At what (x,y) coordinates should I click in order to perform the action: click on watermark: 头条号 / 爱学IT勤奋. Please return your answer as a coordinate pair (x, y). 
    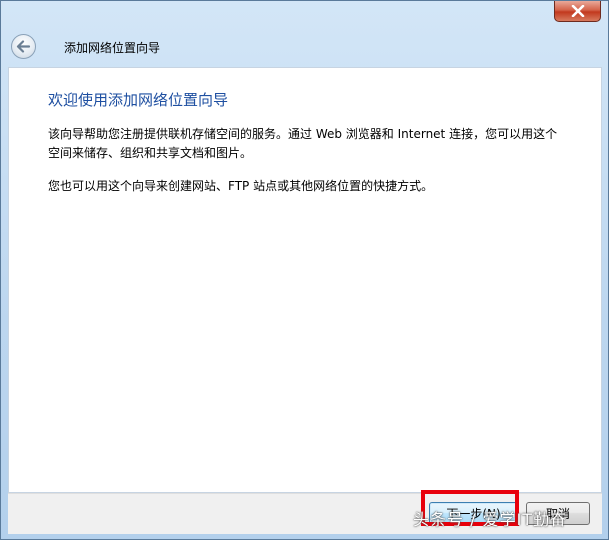
    Looking at the image, I should click on (490, 519).